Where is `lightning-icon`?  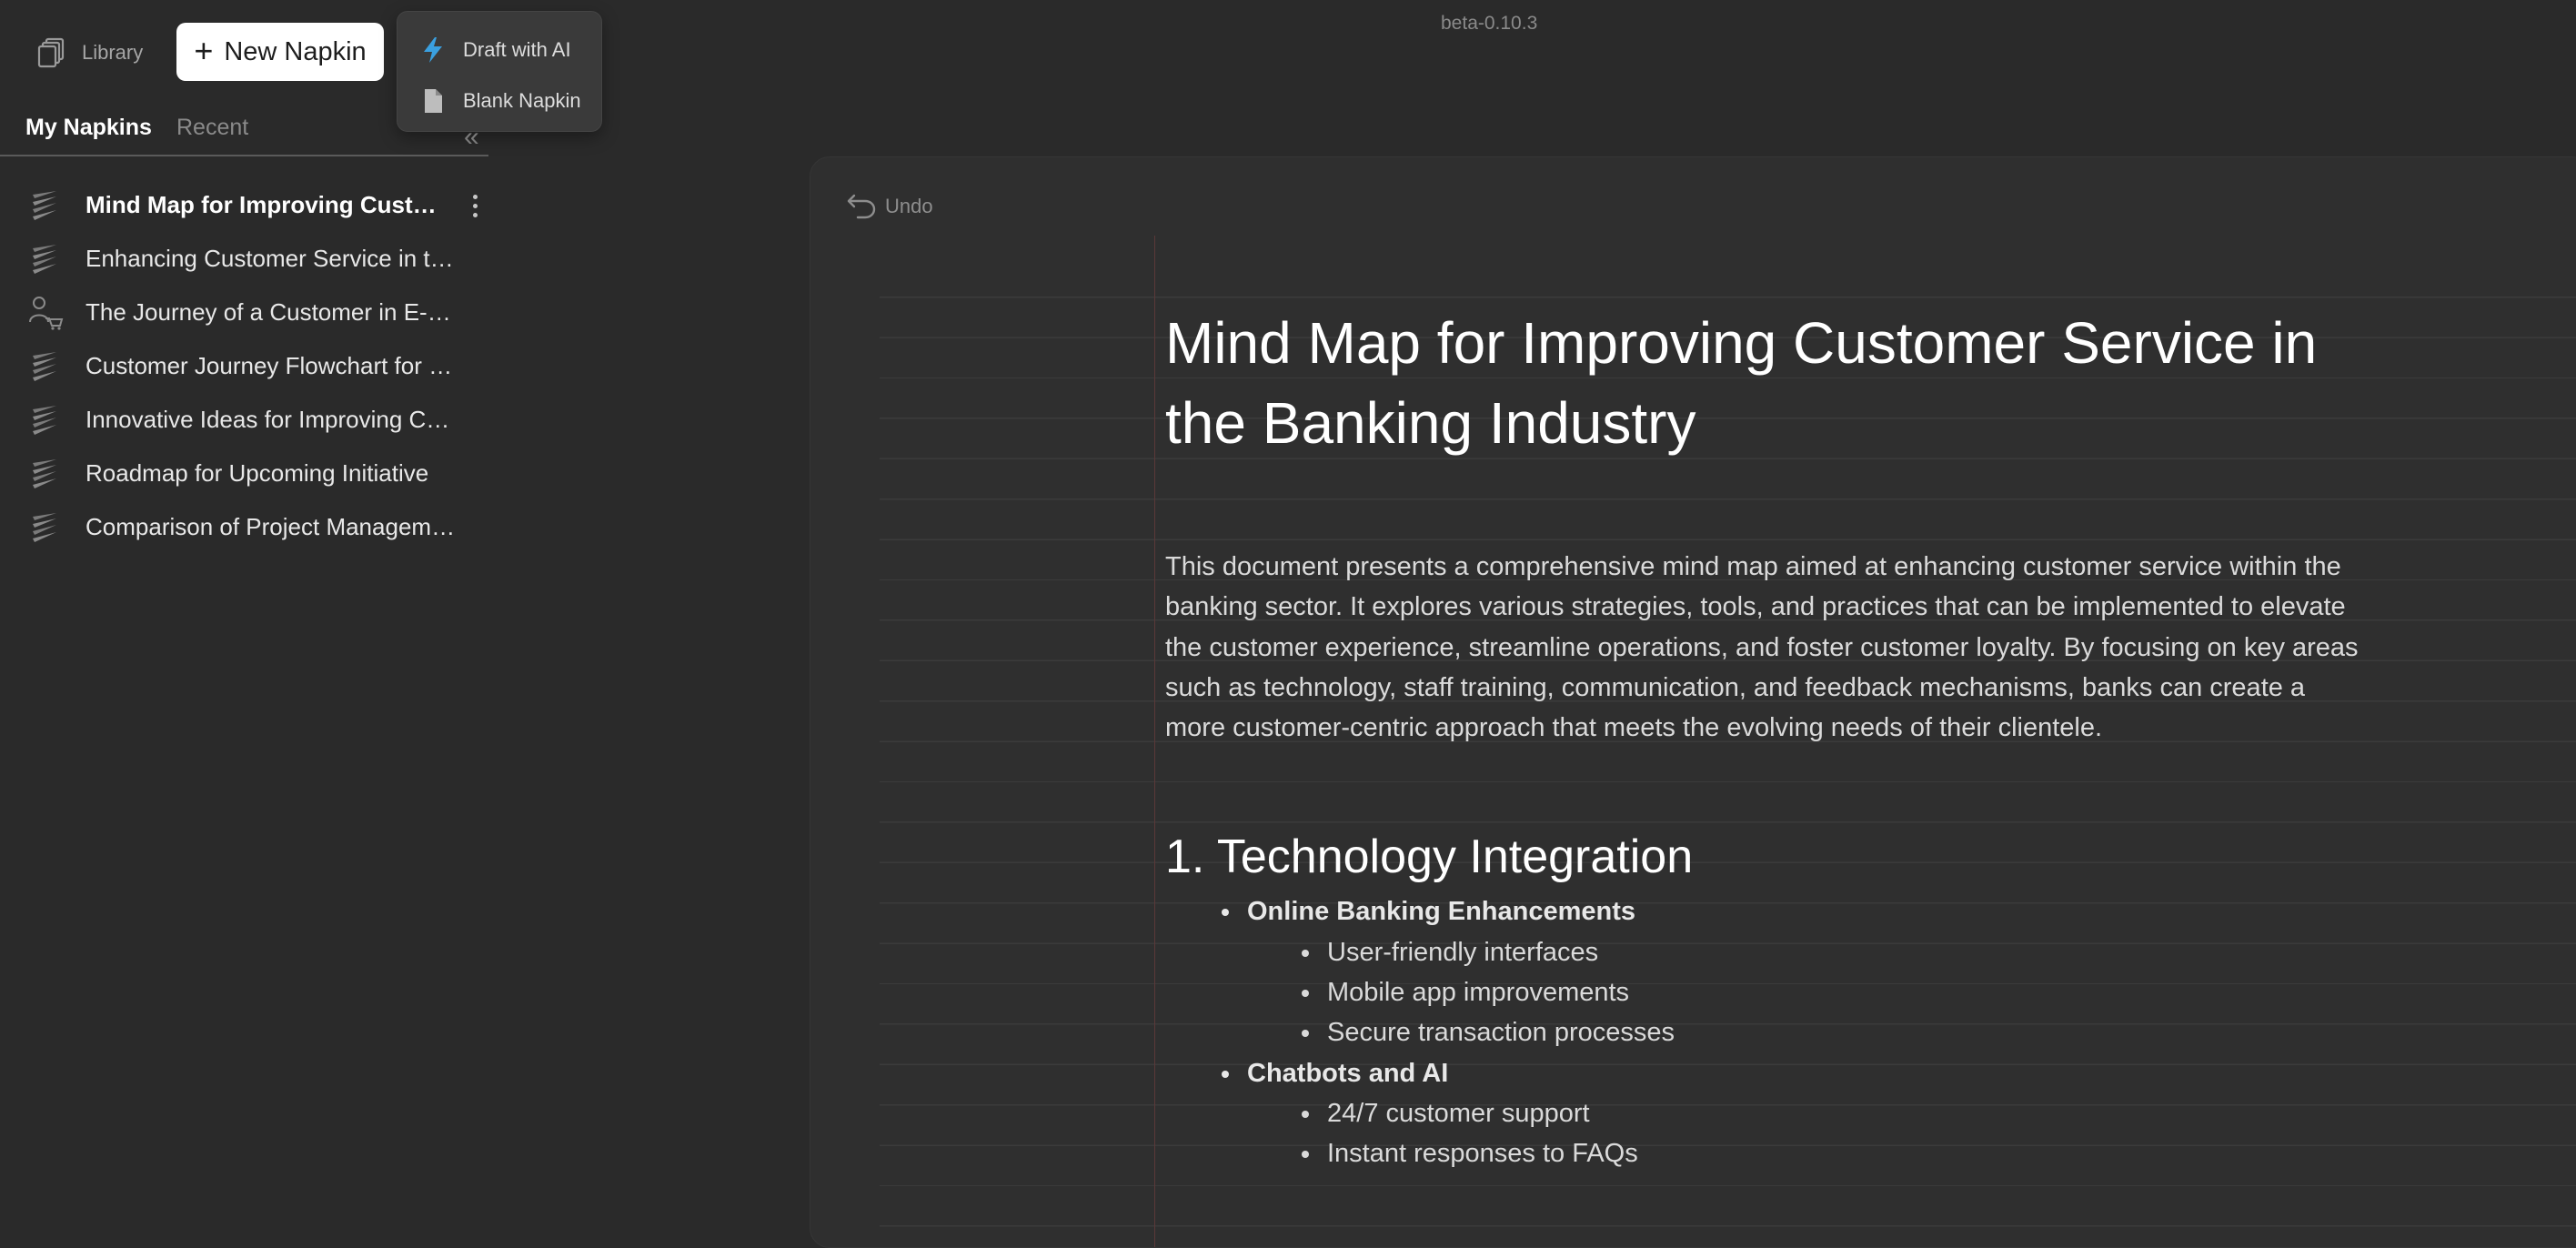
lightning-icon is located at coordinates (433, 50).